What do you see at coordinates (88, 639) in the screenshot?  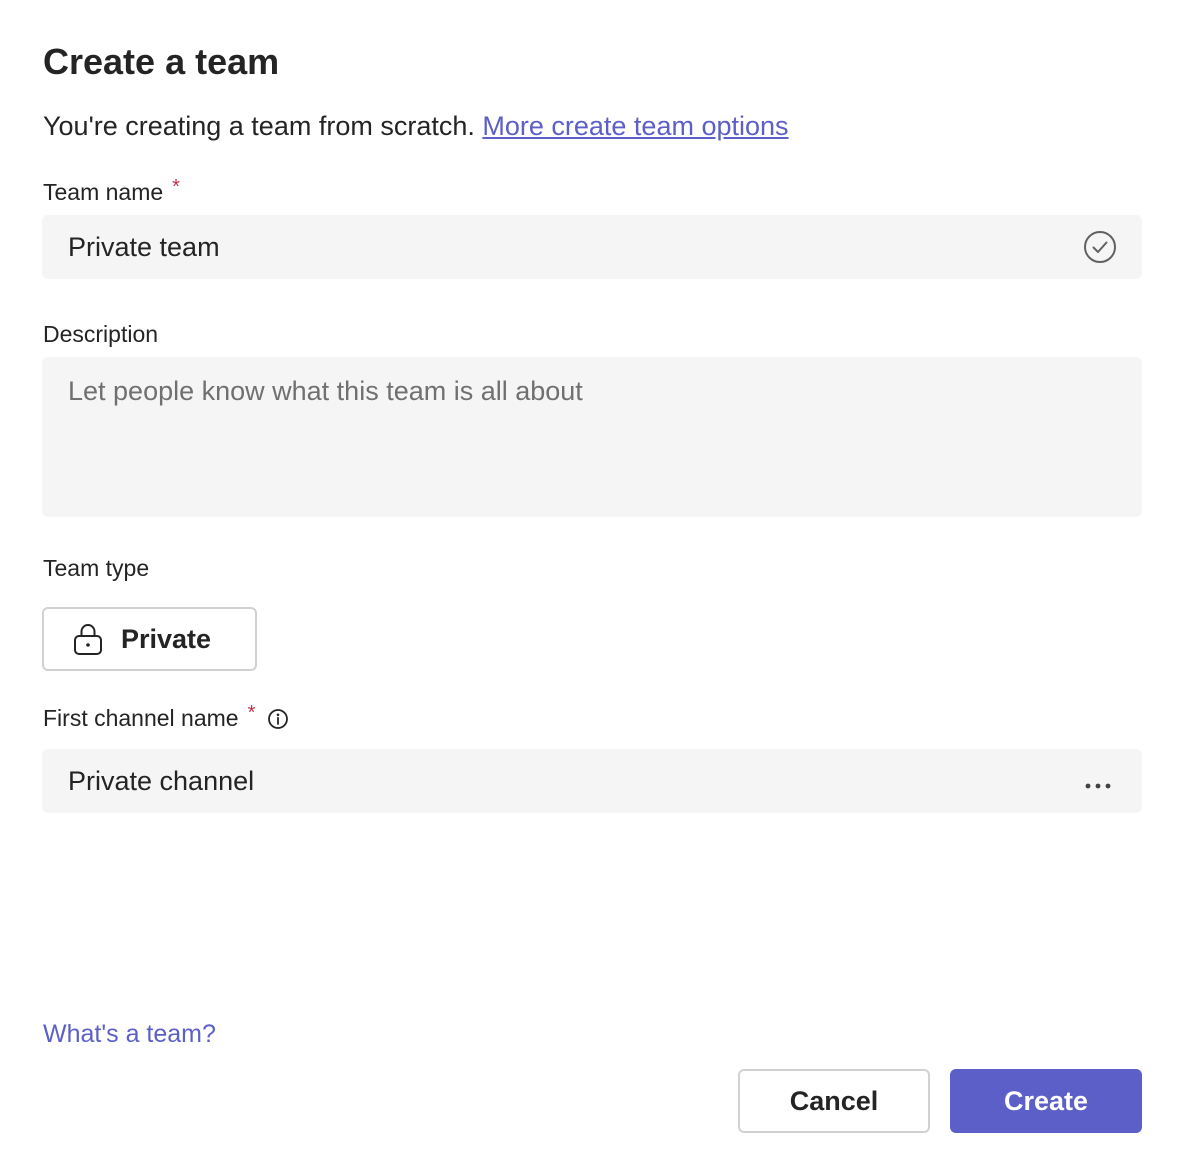 I see `lock-icon` at bounding box center [88, 639].